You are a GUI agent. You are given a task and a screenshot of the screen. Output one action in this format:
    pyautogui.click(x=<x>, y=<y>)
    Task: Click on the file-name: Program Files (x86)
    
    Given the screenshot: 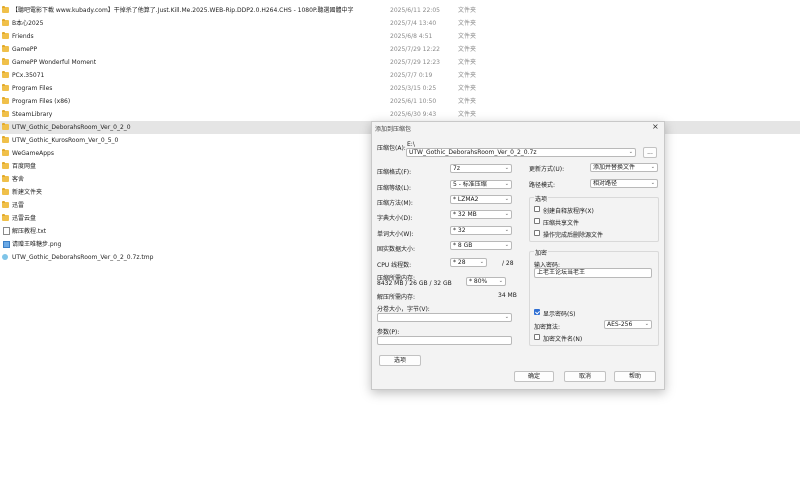 What is the action you would take?
    pyautogui.click(x=41, y=101)
    